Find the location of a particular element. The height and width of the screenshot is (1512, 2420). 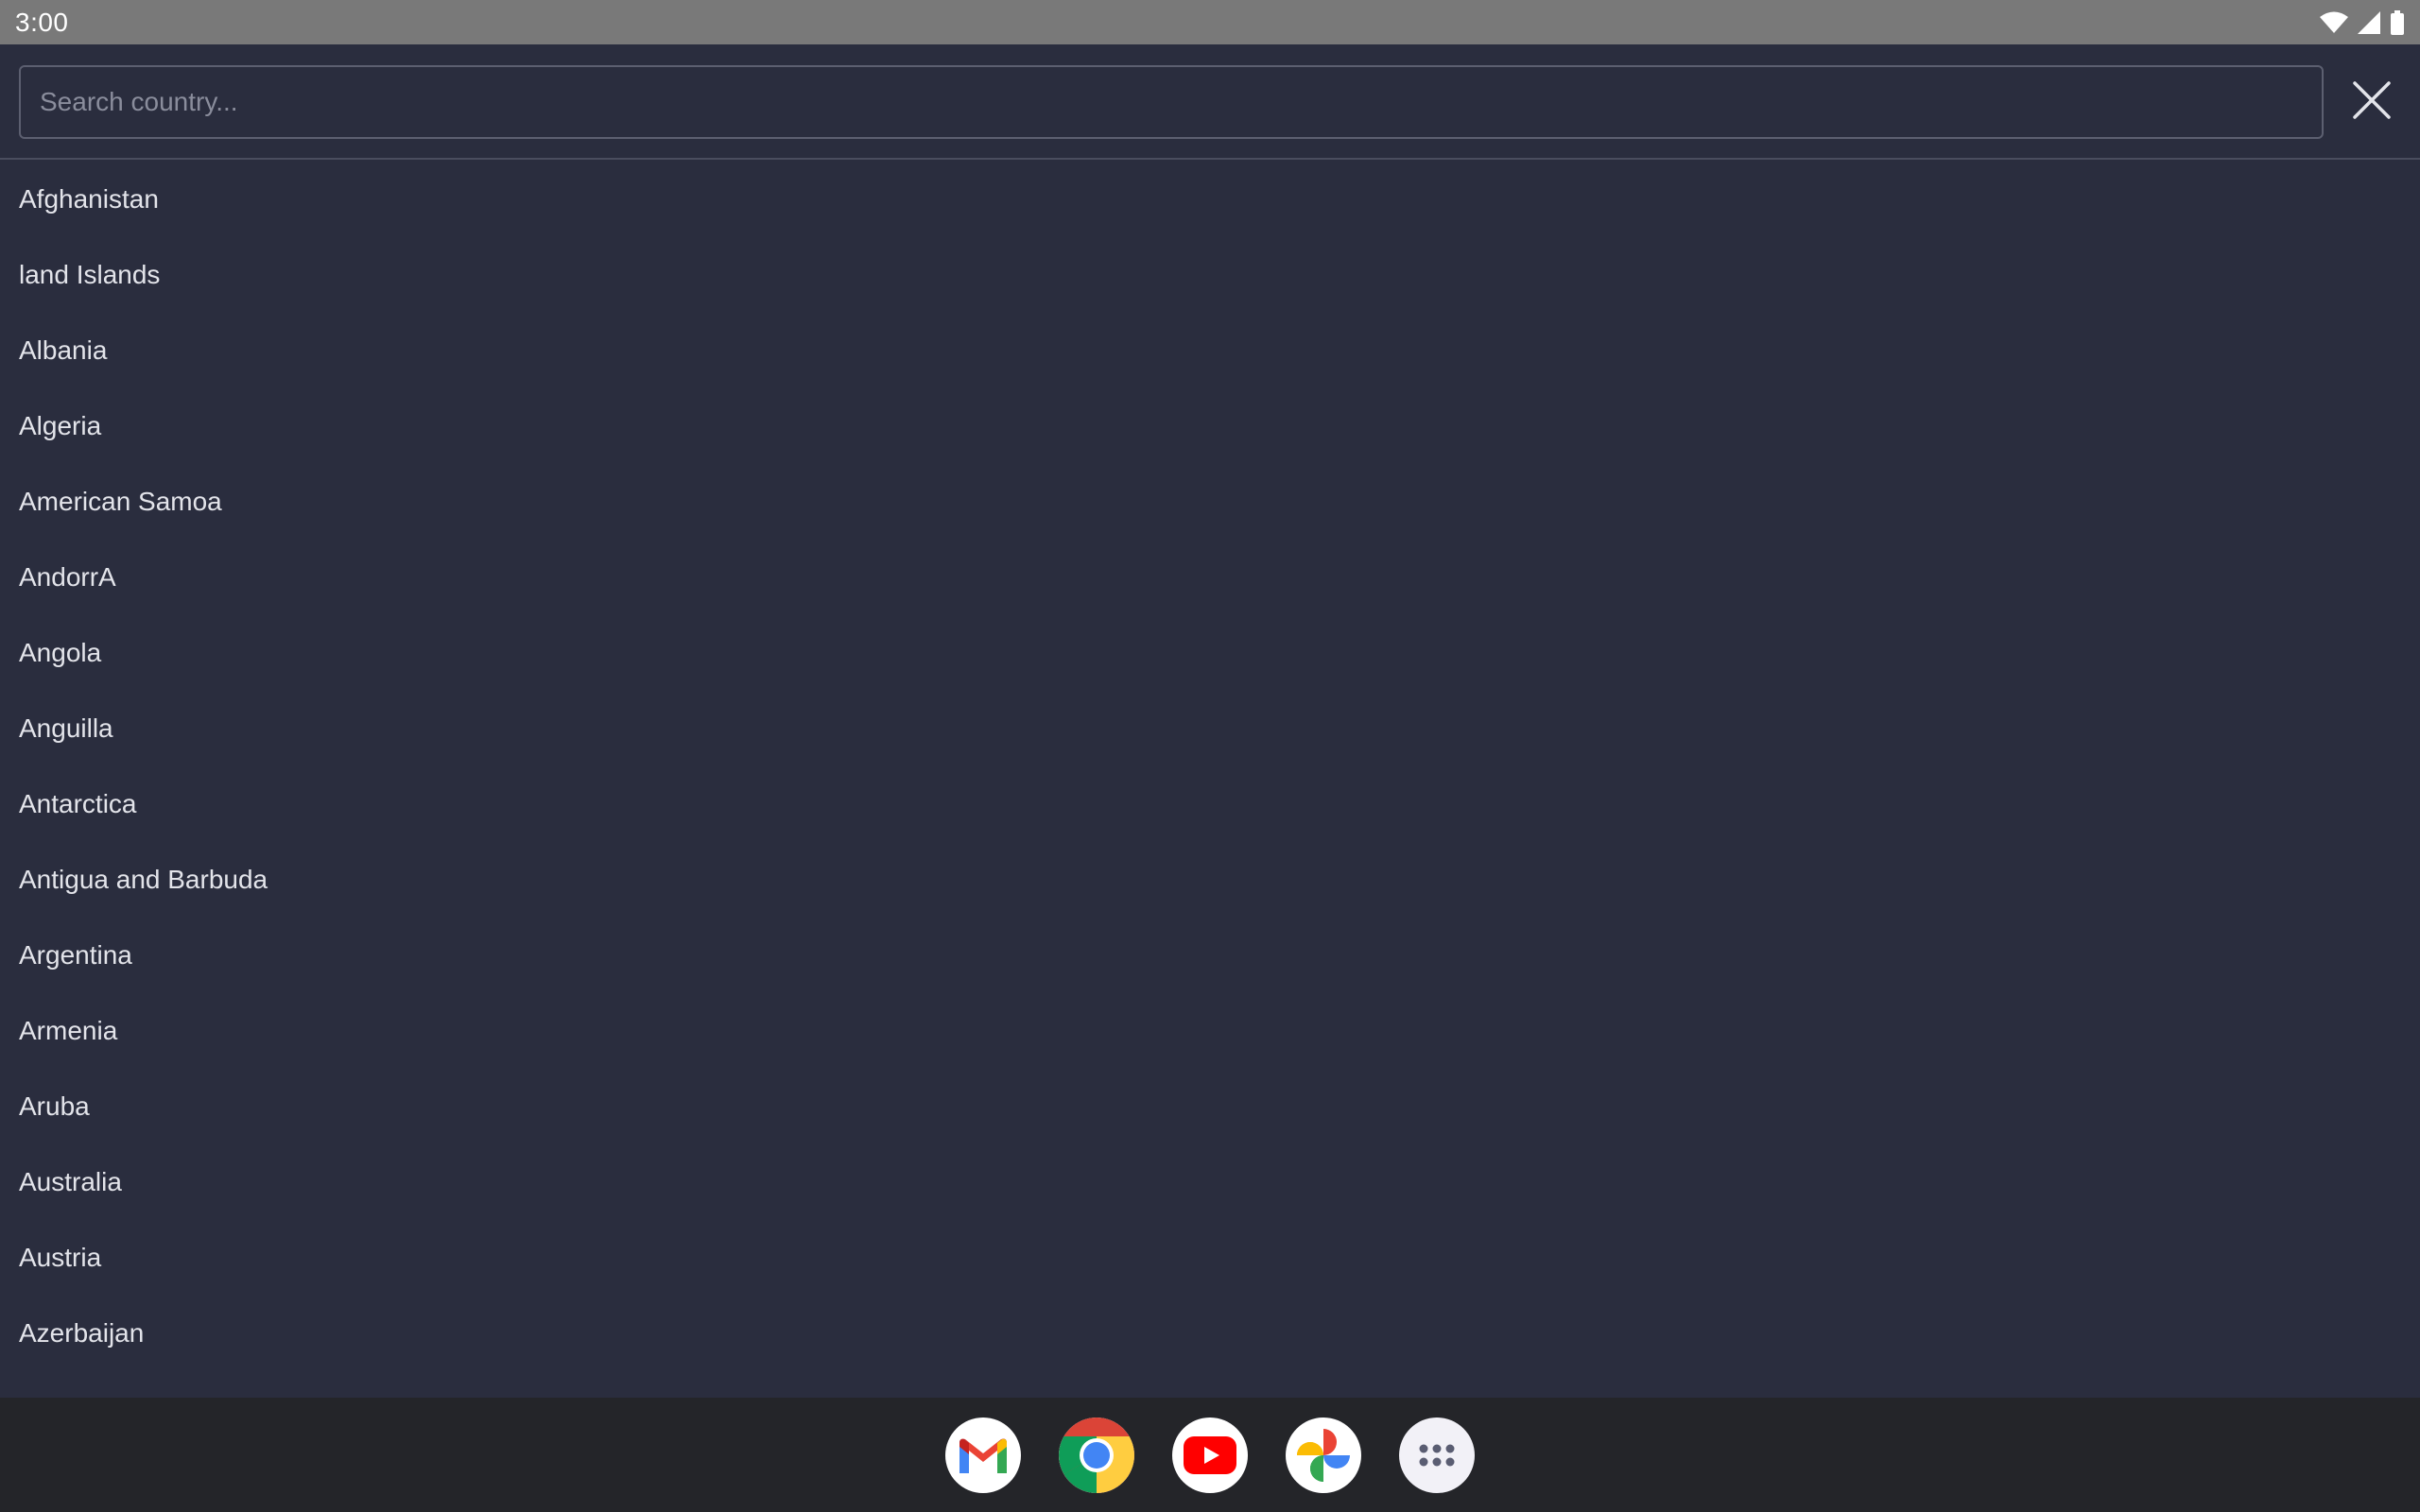

status-icons is located at coordinates (2362, 22).